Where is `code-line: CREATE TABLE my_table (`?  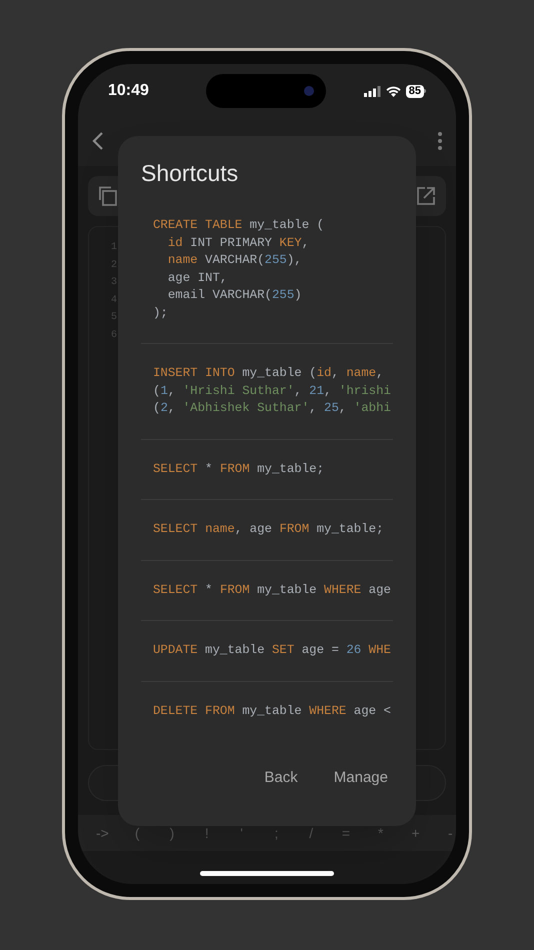 code-line: CREATE TABLE my_table ( is located at coordinates (238, 225).